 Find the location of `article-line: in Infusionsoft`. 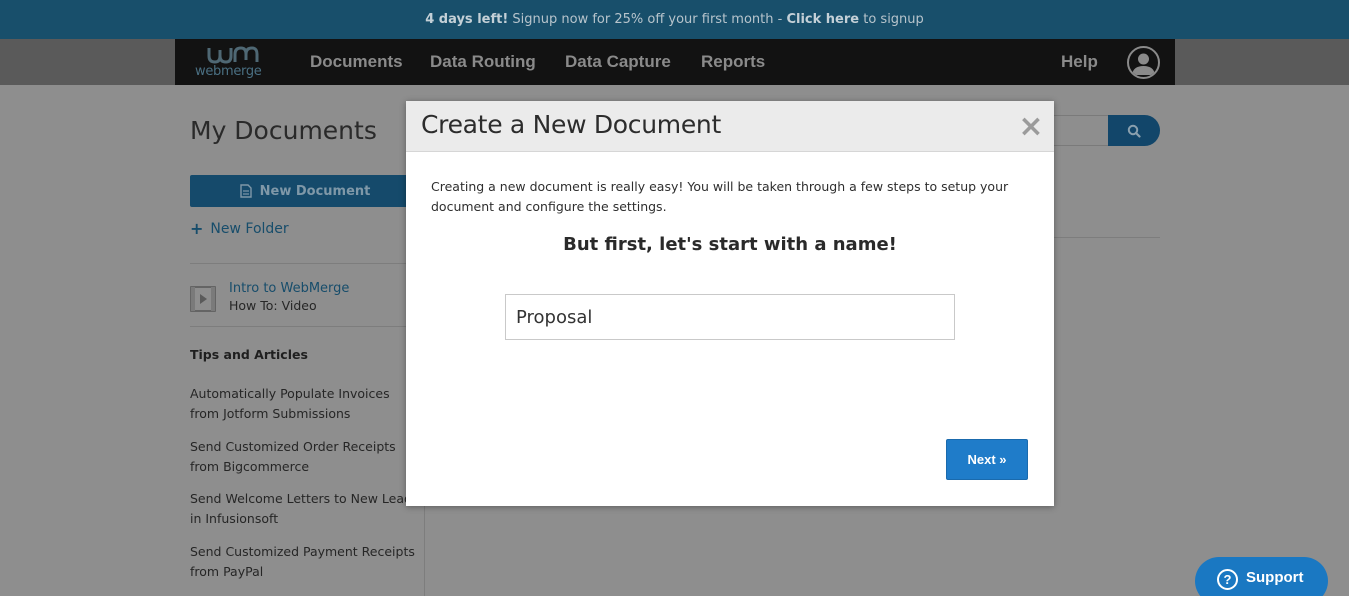

article-line: in Infusionsoft is located at coordinates (234, 518).